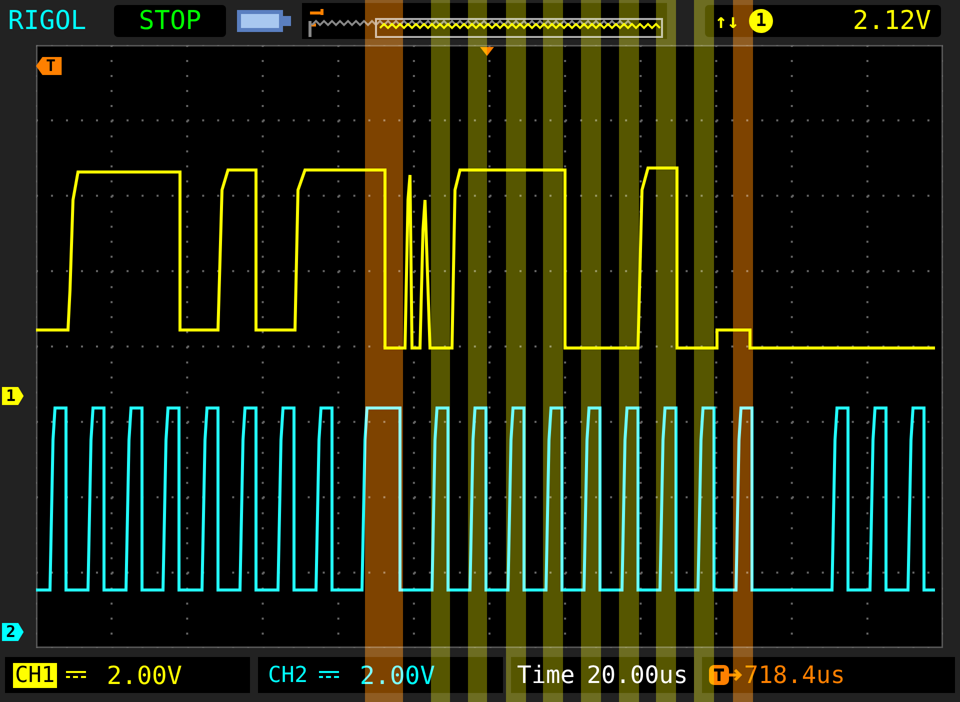 This screenshot has height=702, width=960. I want to click on timebase-value: 20.00us, so click(637, 675).